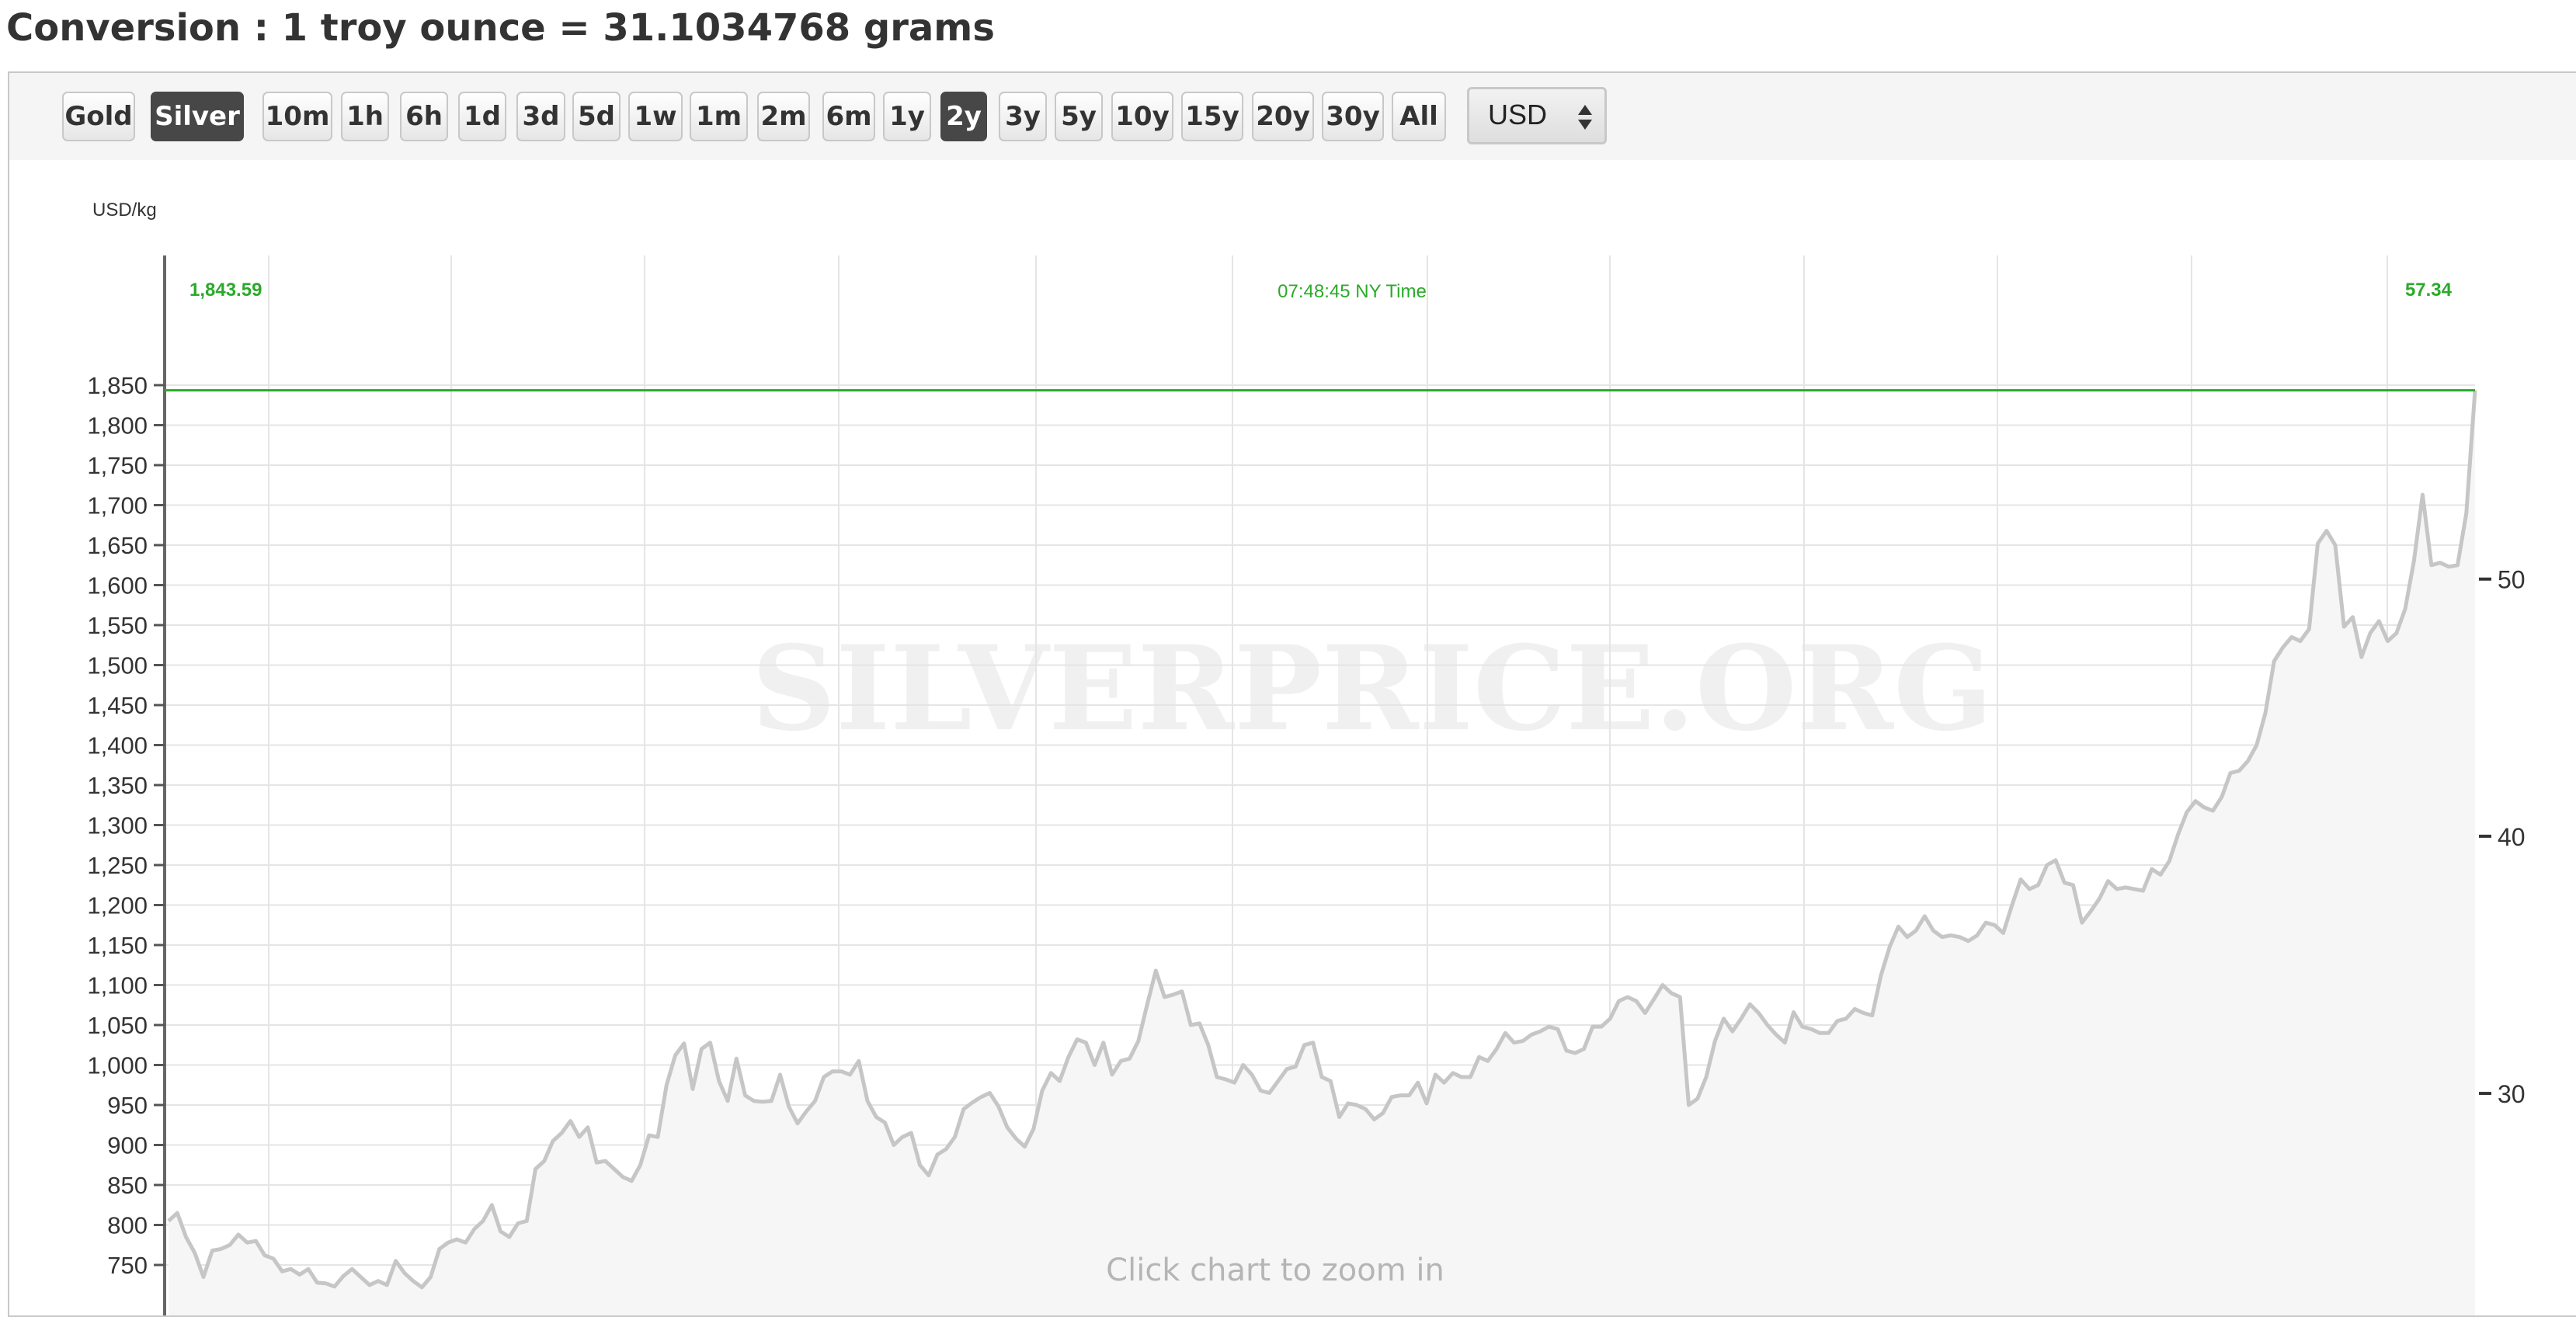 This screenshot has width=2576, height=1317. I want to click on left-axis-tick-label: 1,800, so click(118, 426).